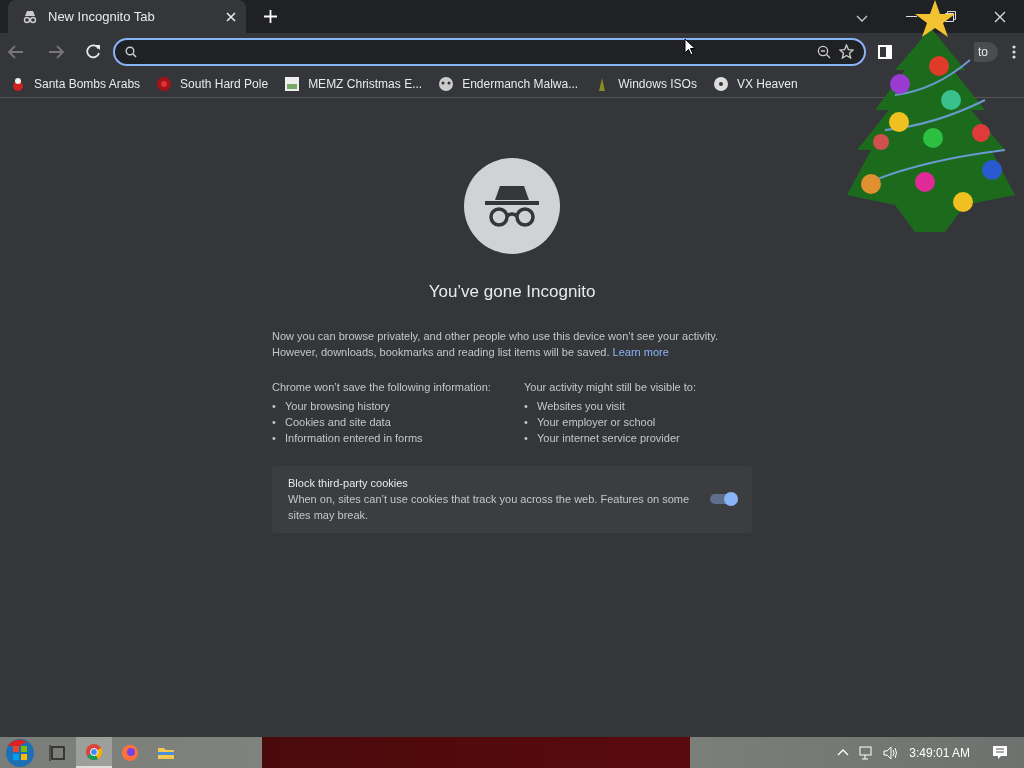 The image size is (1024, 768). I want to click on mouse-cursor-icon, so click(690, 47).